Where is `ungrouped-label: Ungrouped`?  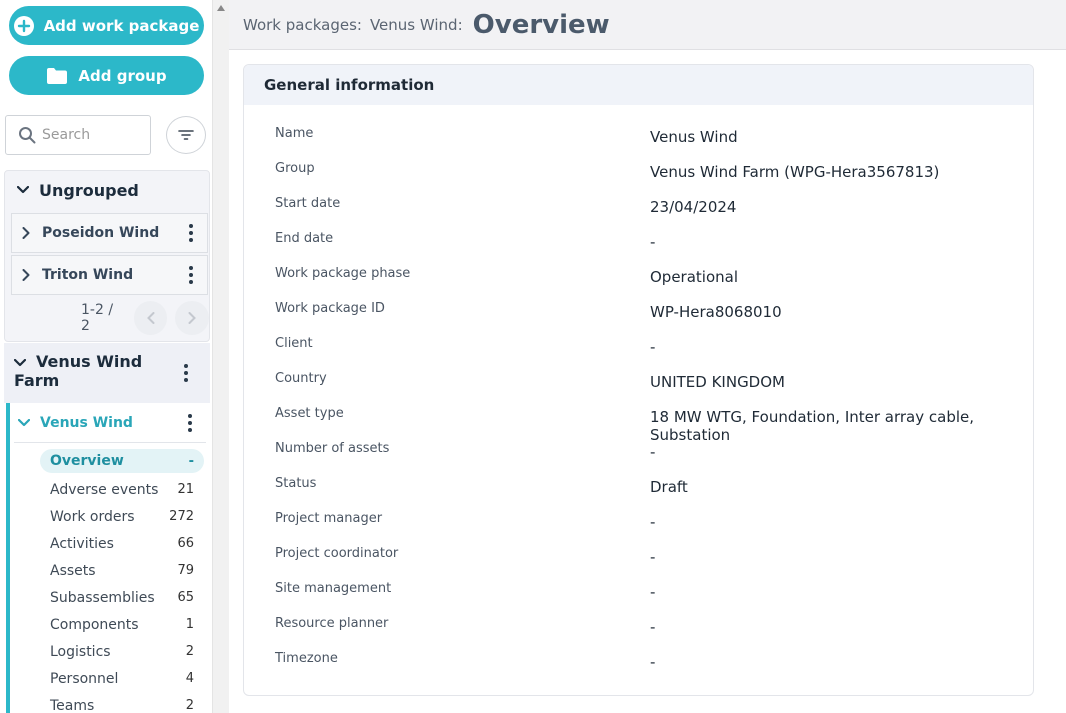
ungrouped-label: Ungrouped is located at coordinates (89, 190).